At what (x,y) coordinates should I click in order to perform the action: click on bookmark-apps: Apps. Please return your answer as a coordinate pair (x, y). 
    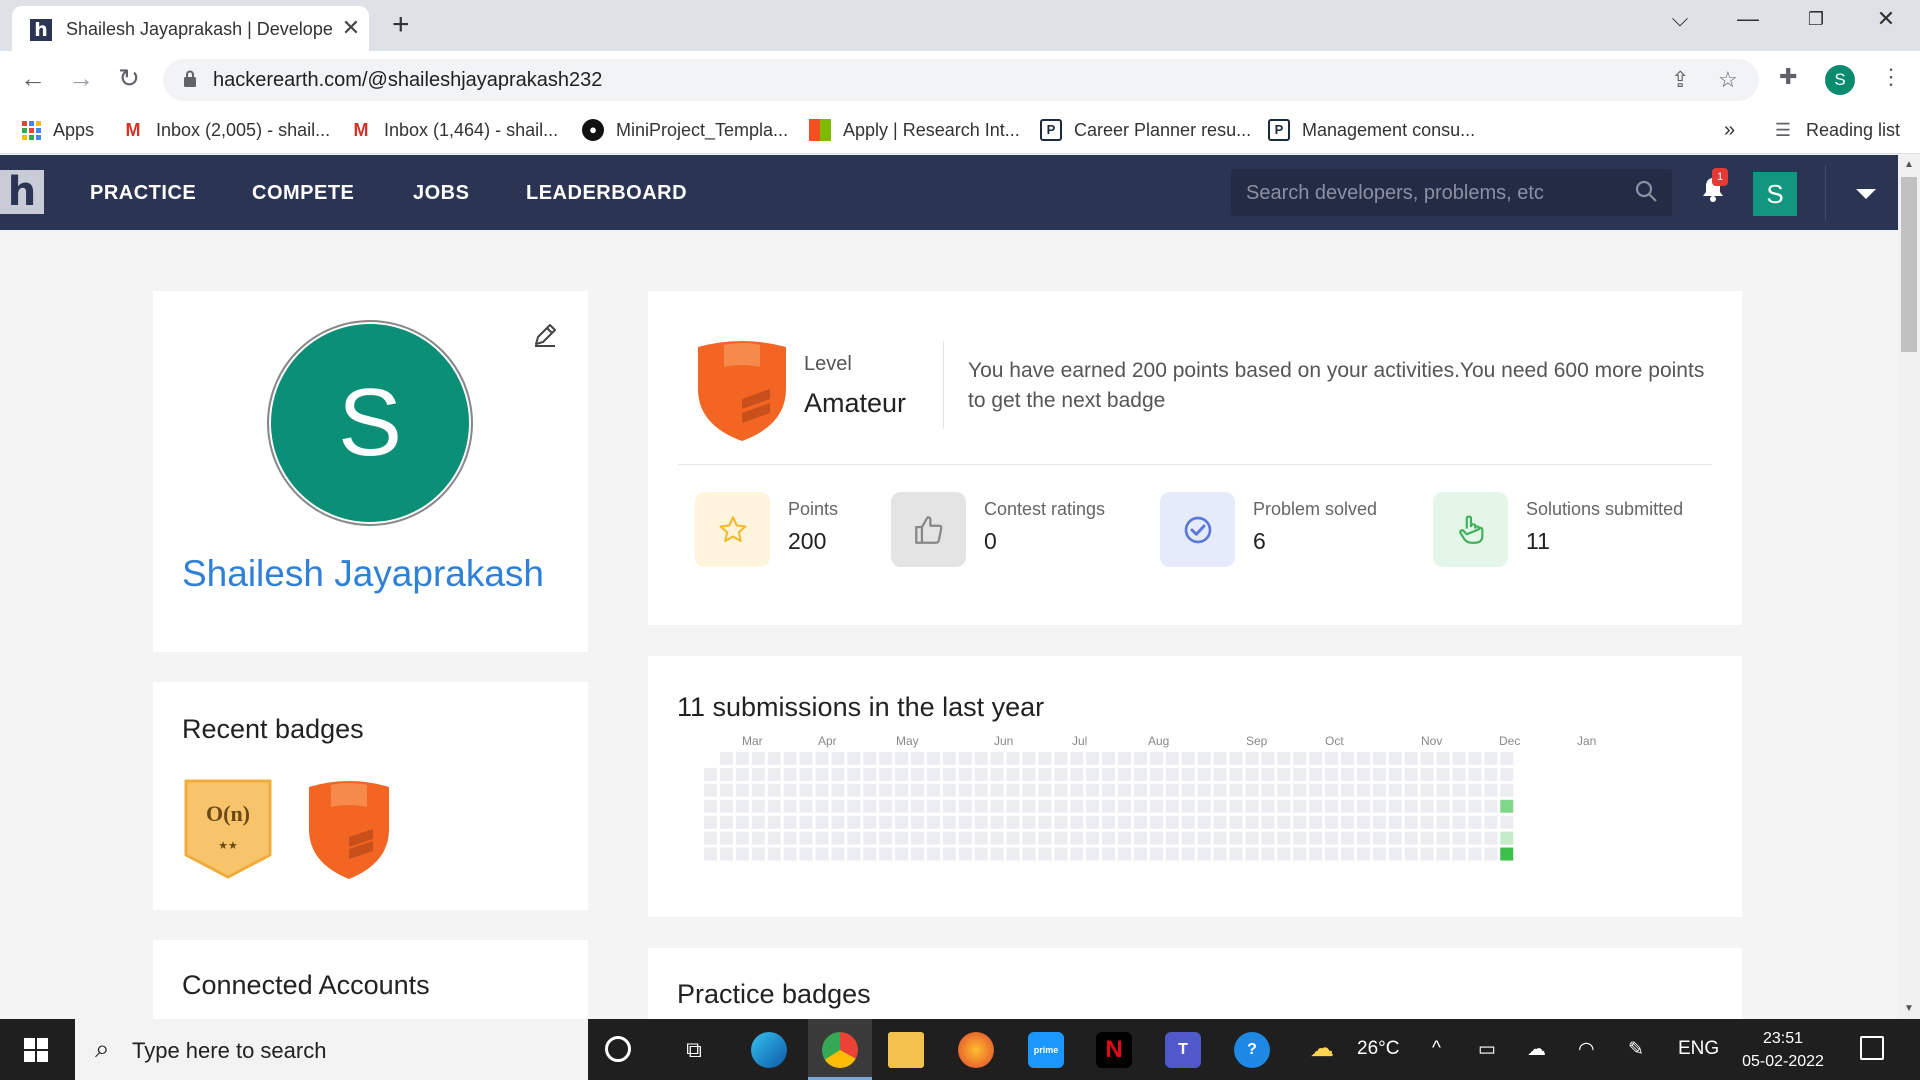
    Looking at the image, I should click on (58, 130).